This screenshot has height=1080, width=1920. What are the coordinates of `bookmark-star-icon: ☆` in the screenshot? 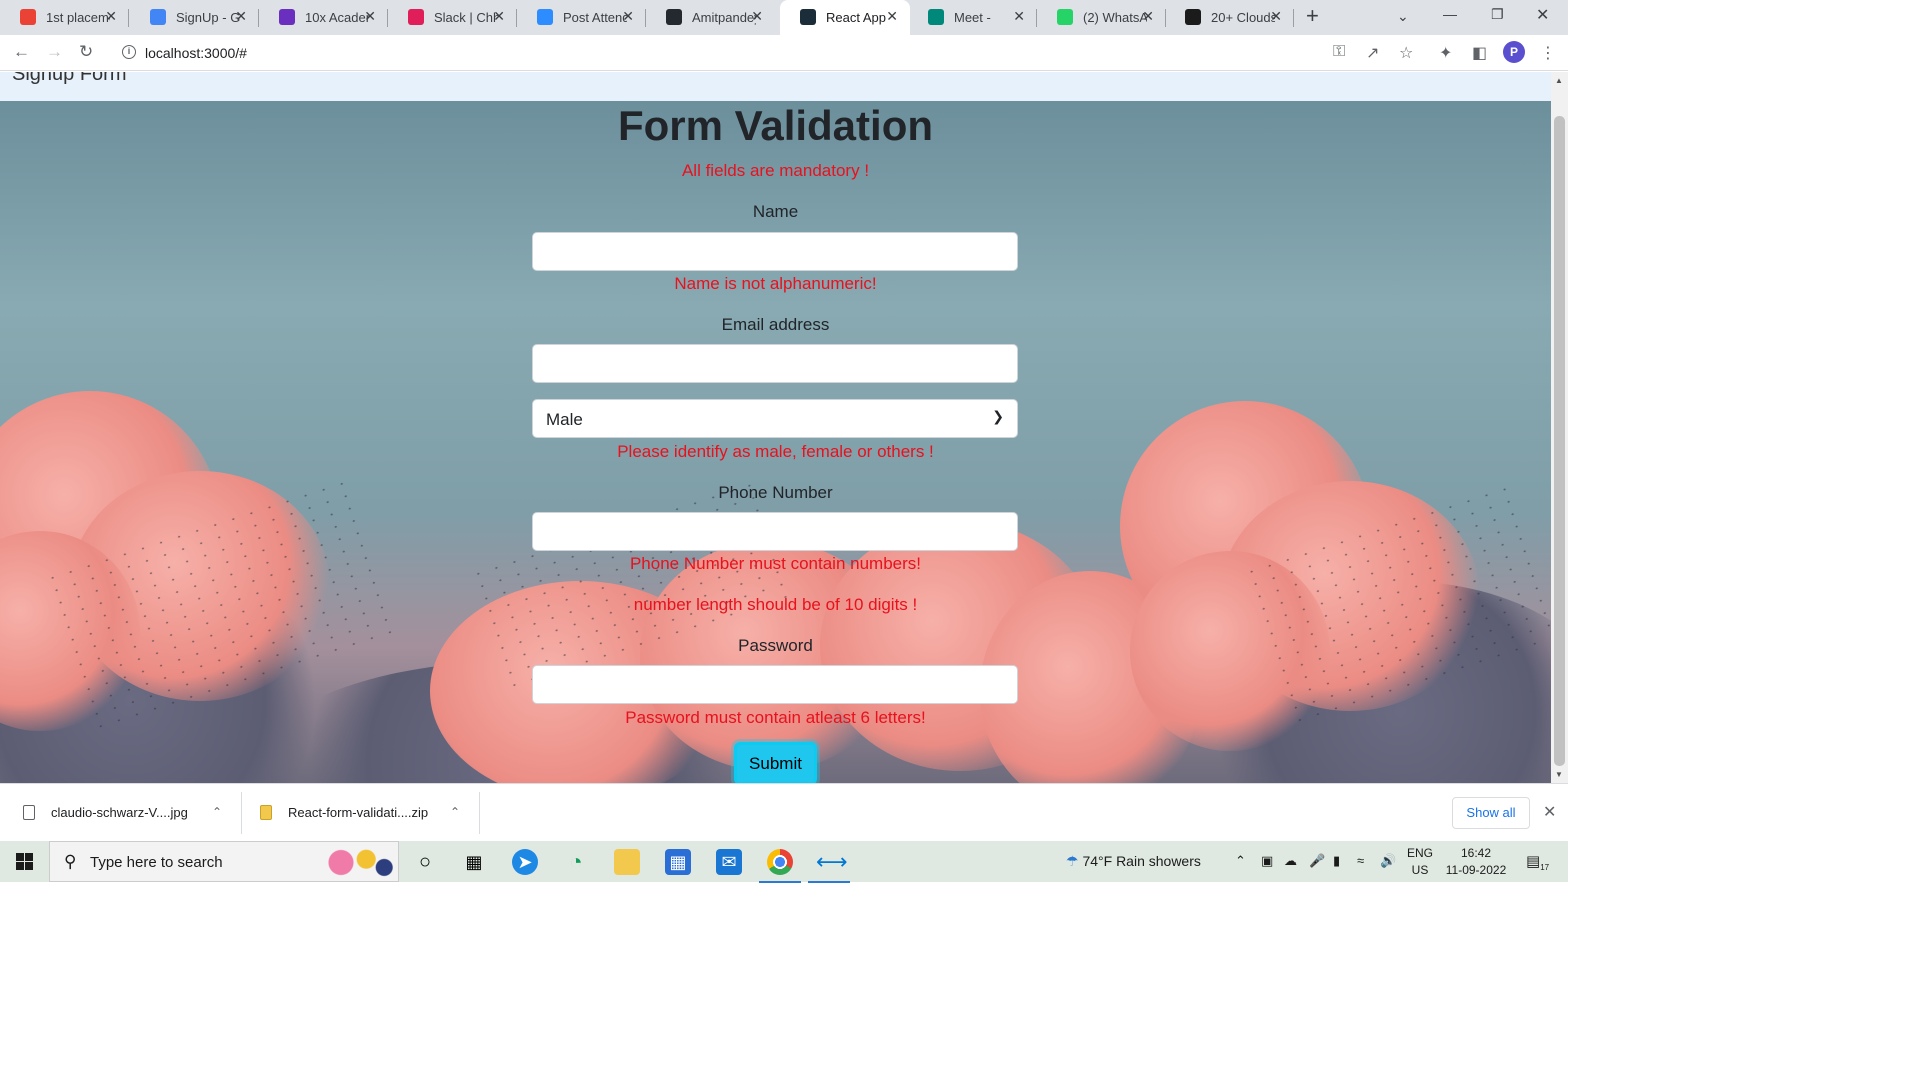 It's located at (1406, 53).